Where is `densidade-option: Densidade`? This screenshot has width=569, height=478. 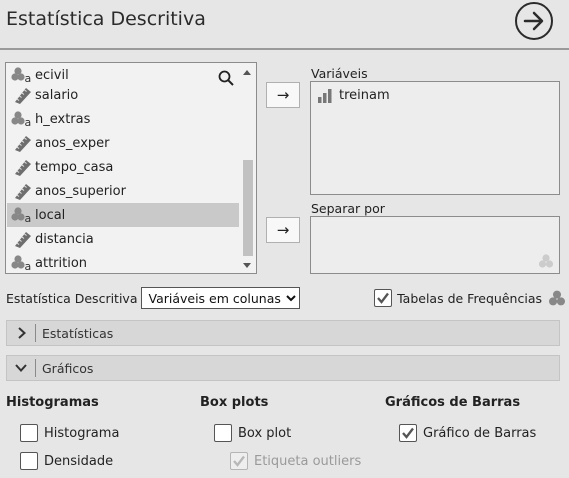
densidade-option: Densidade is located at coordinates (66, 461).